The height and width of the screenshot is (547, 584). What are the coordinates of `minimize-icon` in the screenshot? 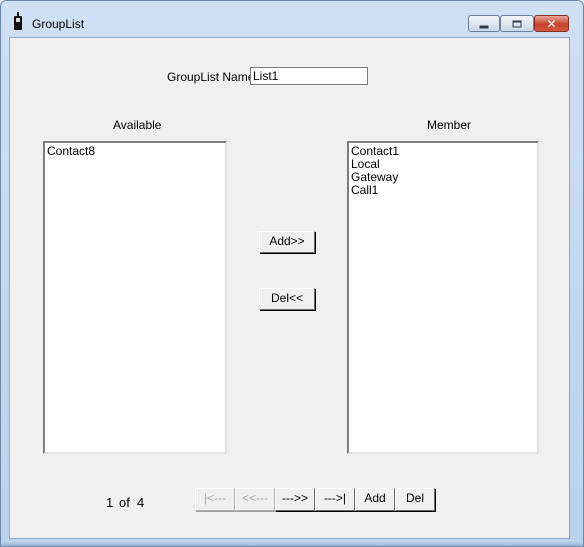 It's located at (484, 26).